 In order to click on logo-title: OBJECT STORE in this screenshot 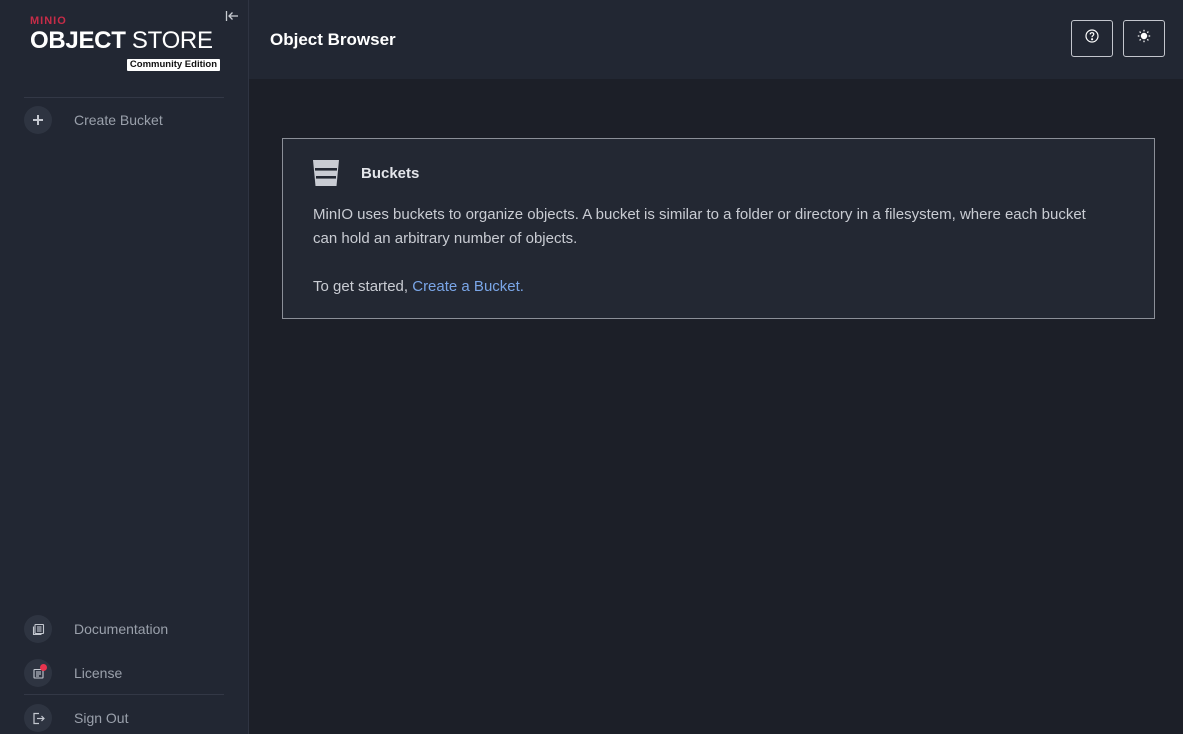, I will do `click(126, 41)`.